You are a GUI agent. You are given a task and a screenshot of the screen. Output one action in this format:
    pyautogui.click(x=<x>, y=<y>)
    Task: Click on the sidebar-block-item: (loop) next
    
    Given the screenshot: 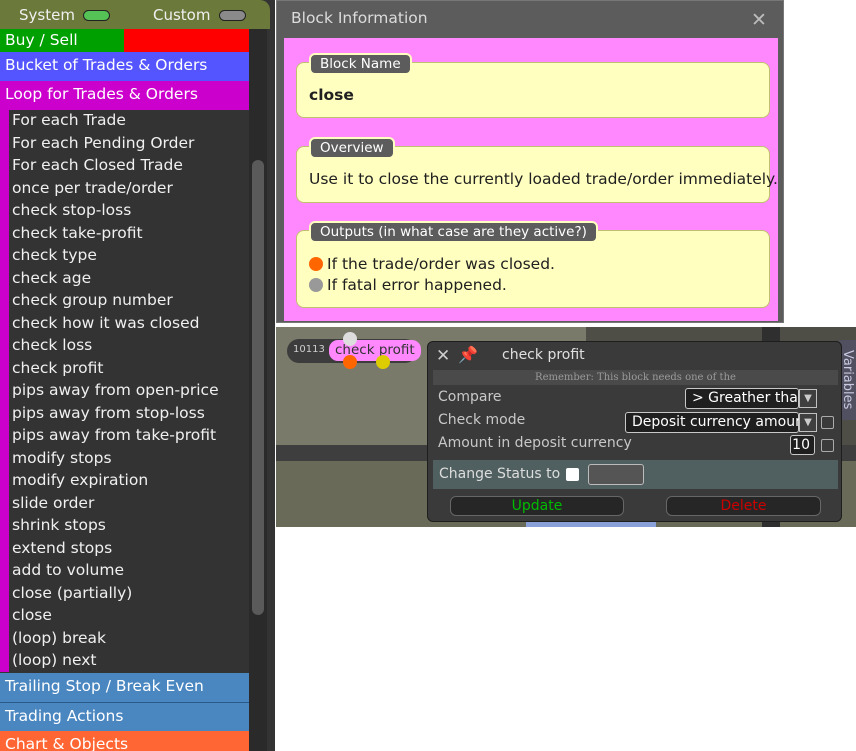 What is the action you would take?
    pyautogui.click(x=54, y=660)
    